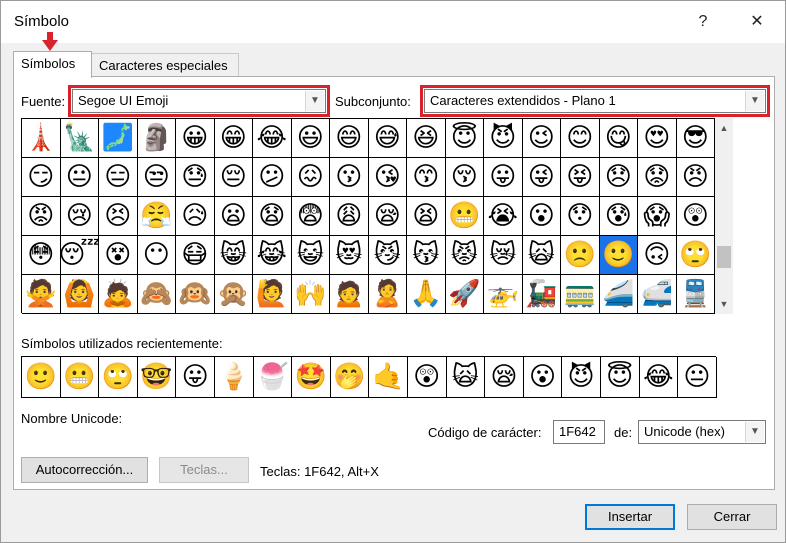 The image size is (786, 543). Describe the element at coordinates (503, 255) in the screenshot. I see `symbol-cell: 😿` at that location.